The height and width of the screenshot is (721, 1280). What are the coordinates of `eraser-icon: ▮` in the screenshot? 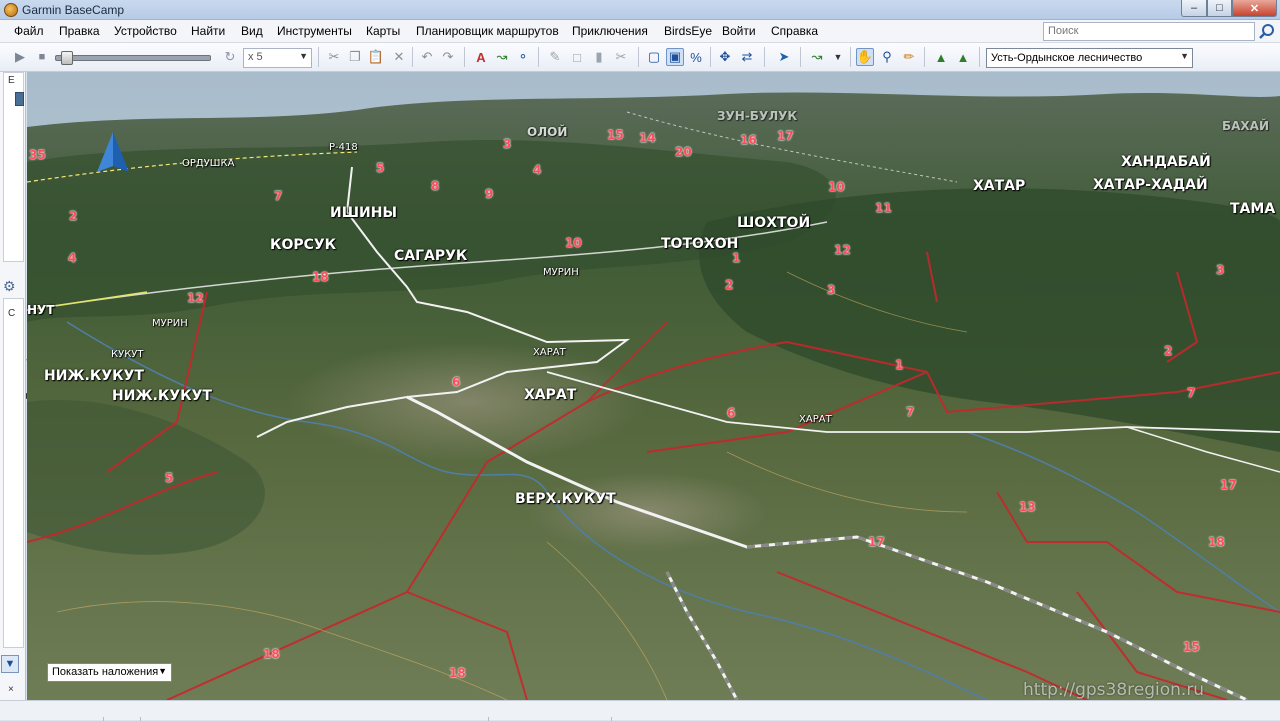 It's located at (599, 57).